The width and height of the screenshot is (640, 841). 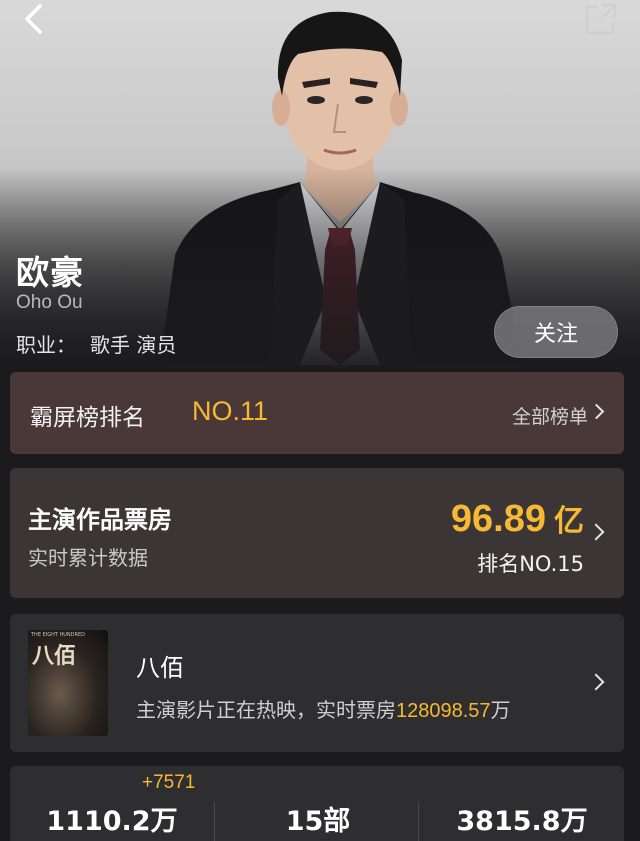 What do you see at coordinates (317, 533) in the screenshot?
I see `box-office-card: 主演作品票房 实时累计数据 96.89 亿 排名NO.15` at bounding box center [317, 533].